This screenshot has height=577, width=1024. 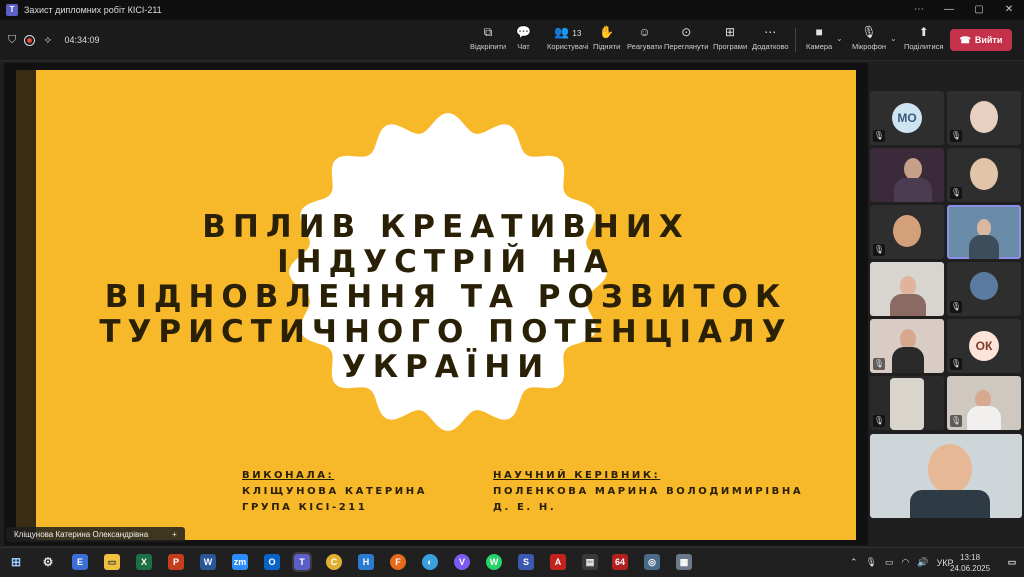 I want to click on advisor-name: ПОЛЕНКОВА МАРИНА ВОЛОДИМИРІВНА, so click(x=648, y=491).